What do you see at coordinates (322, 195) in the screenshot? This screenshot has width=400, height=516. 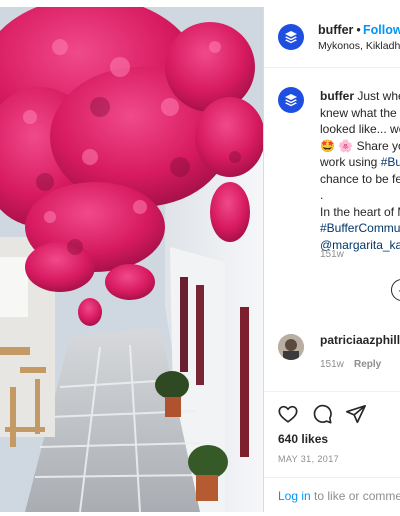 I see `caption-line: .` at bounding box center [322, 195].